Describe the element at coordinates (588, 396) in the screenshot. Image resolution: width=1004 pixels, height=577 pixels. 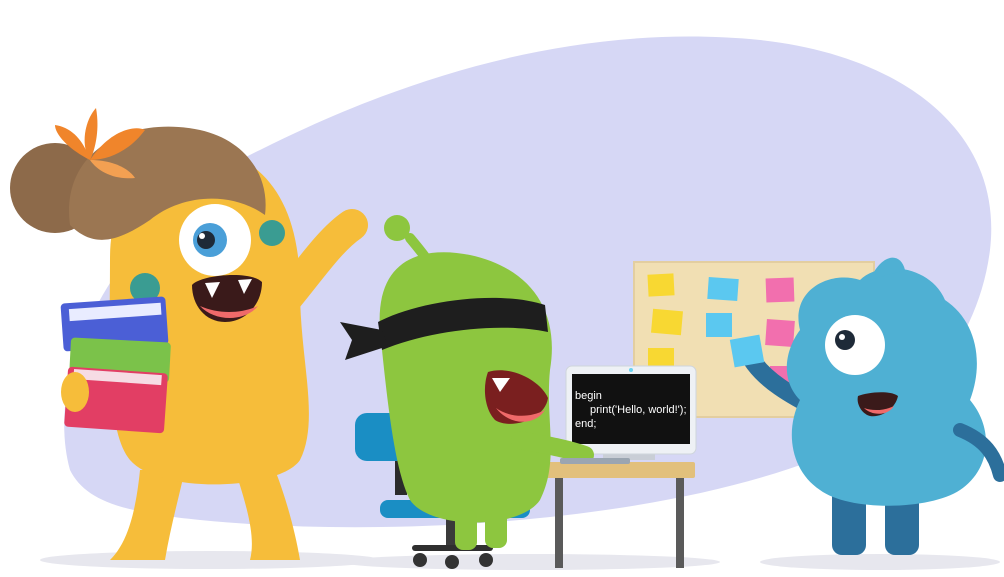
I see `code-line-1: begin` at that location.